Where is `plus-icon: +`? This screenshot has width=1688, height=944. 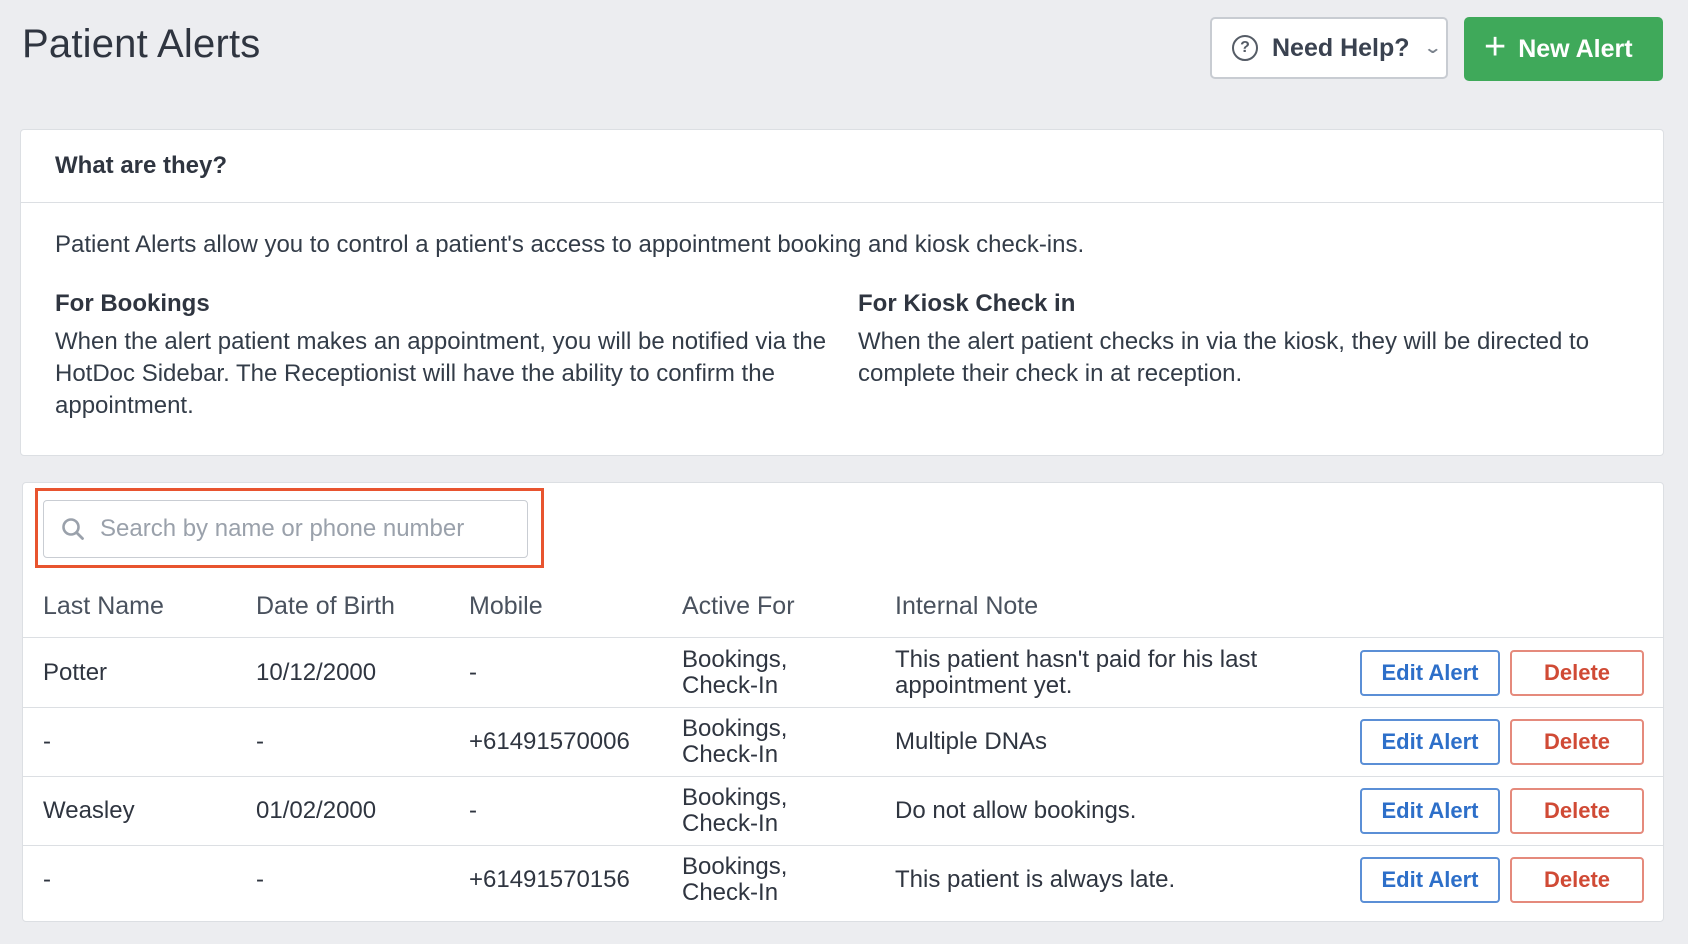
plus-icon: + is located at coordinates (1495, 47).